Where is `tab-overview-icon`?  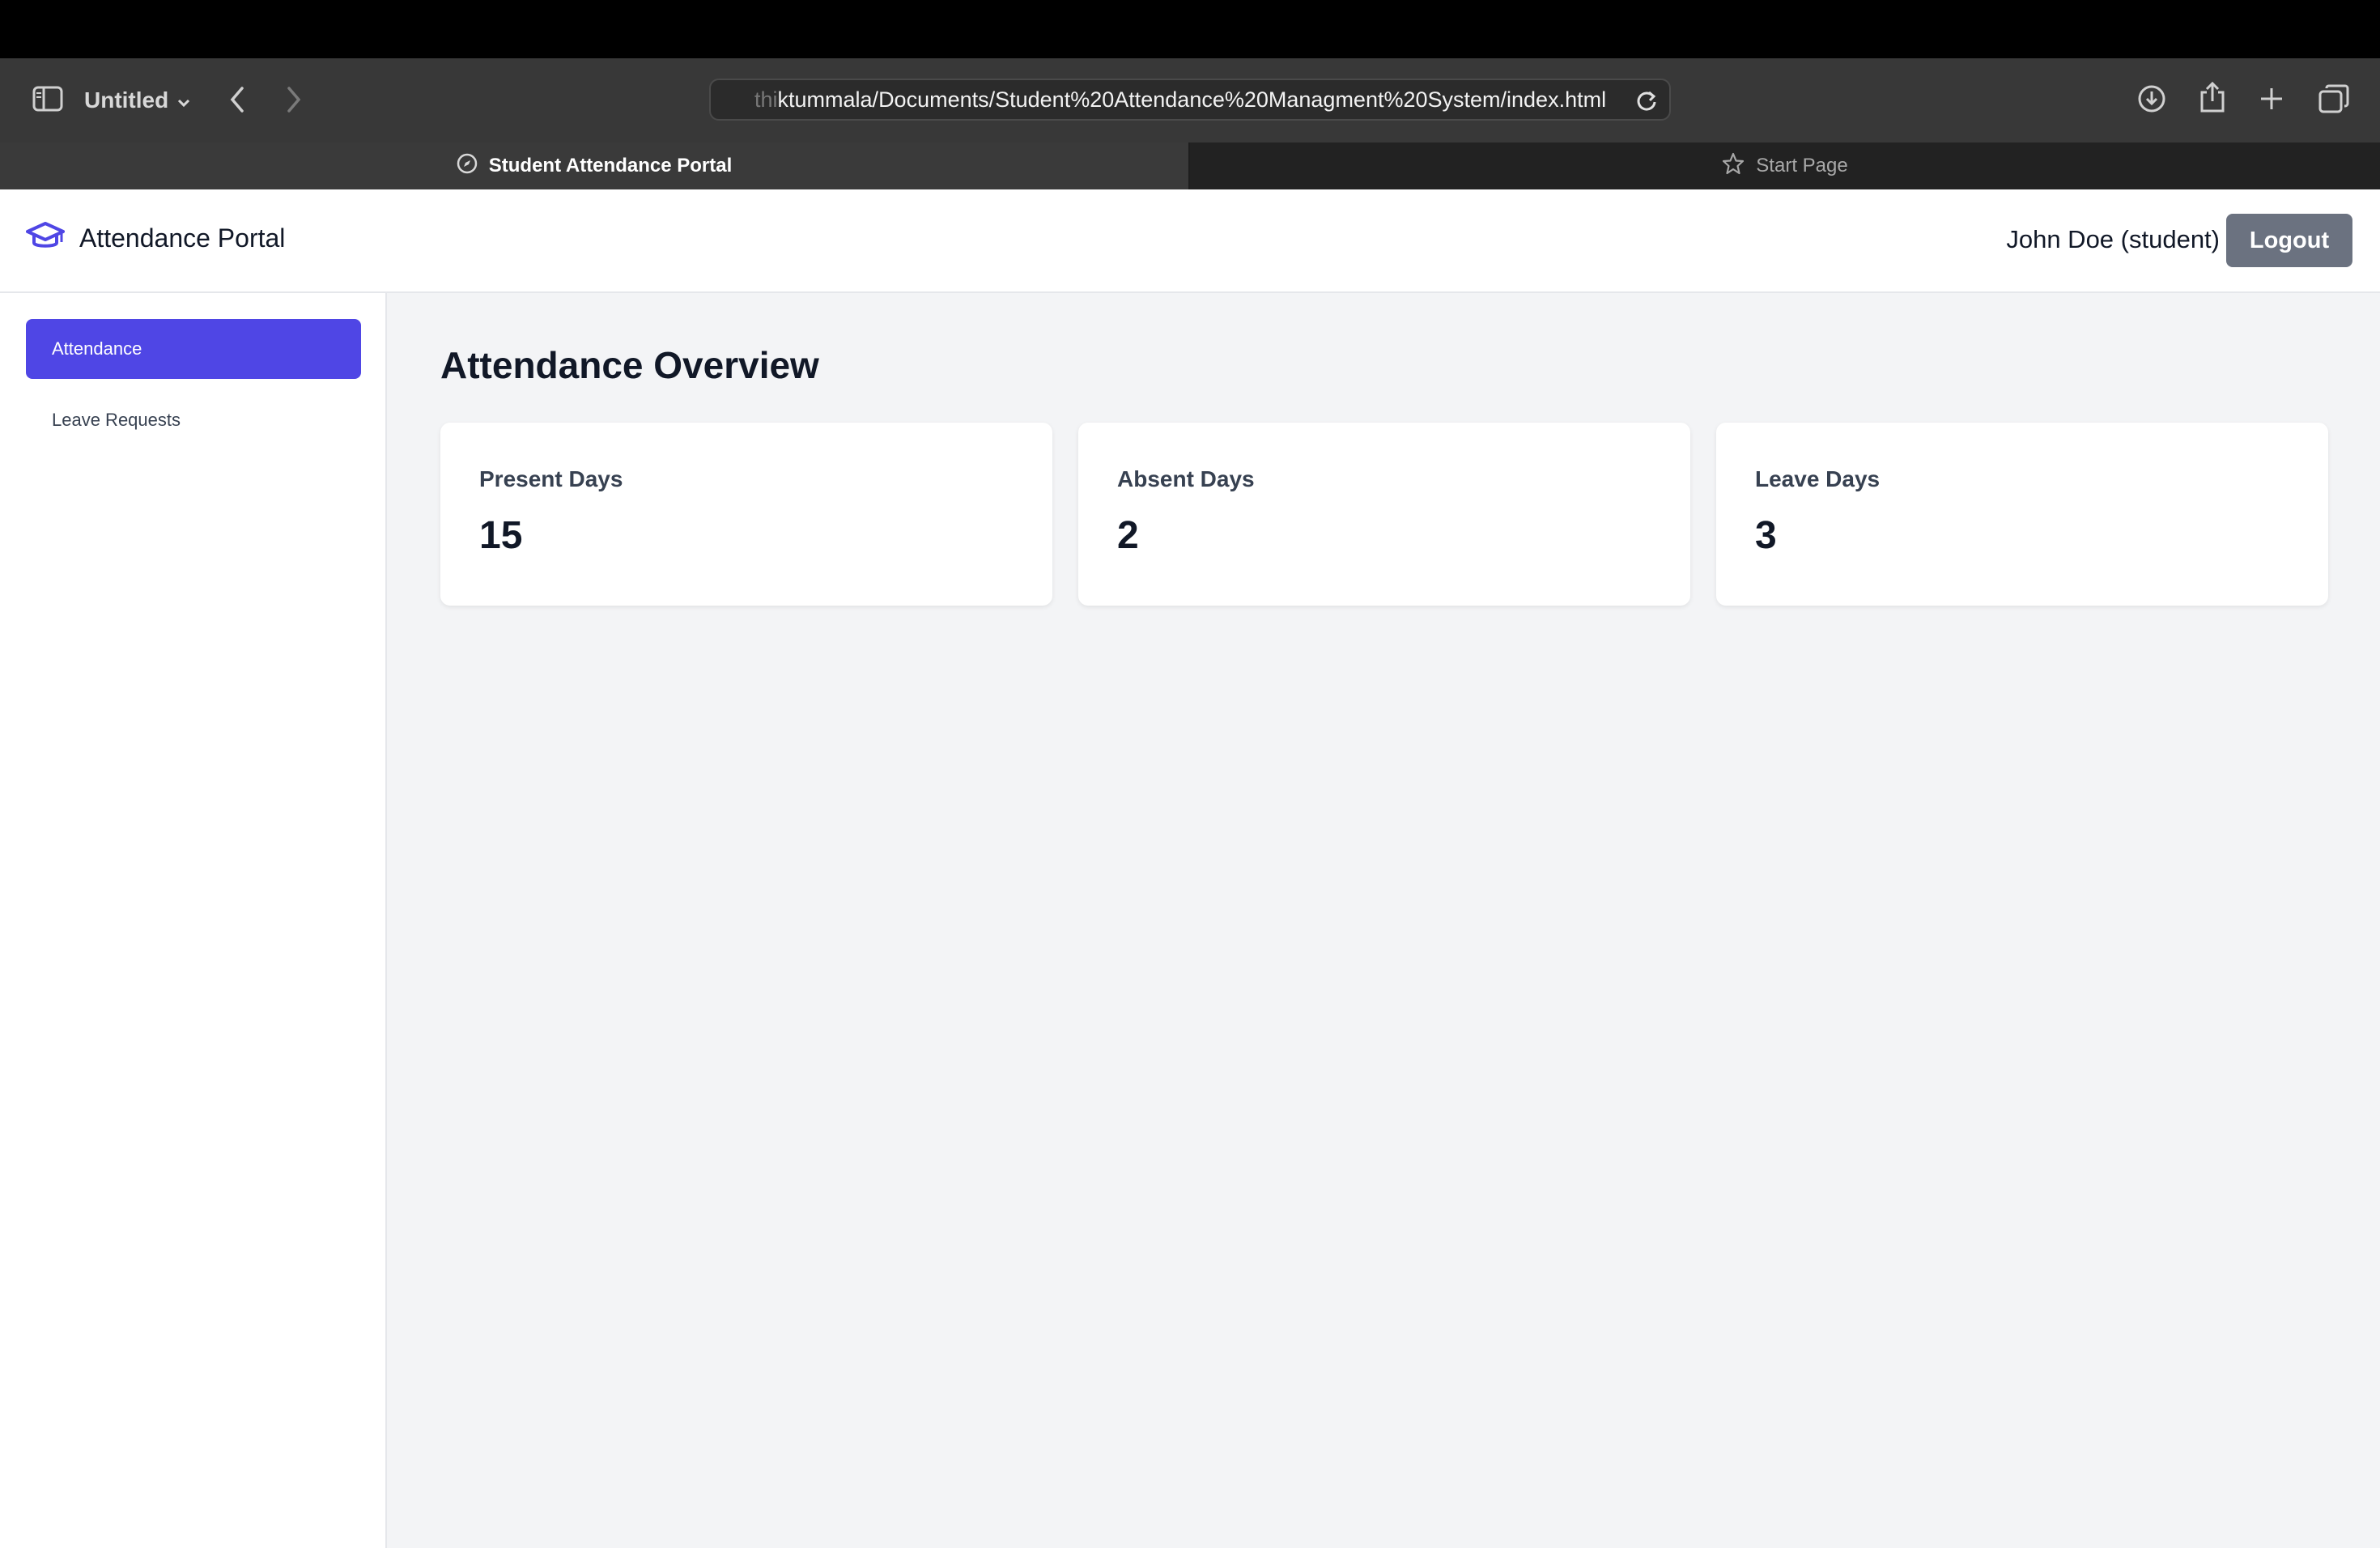
tab-overview-icon is located at coordinates (2333, 99).